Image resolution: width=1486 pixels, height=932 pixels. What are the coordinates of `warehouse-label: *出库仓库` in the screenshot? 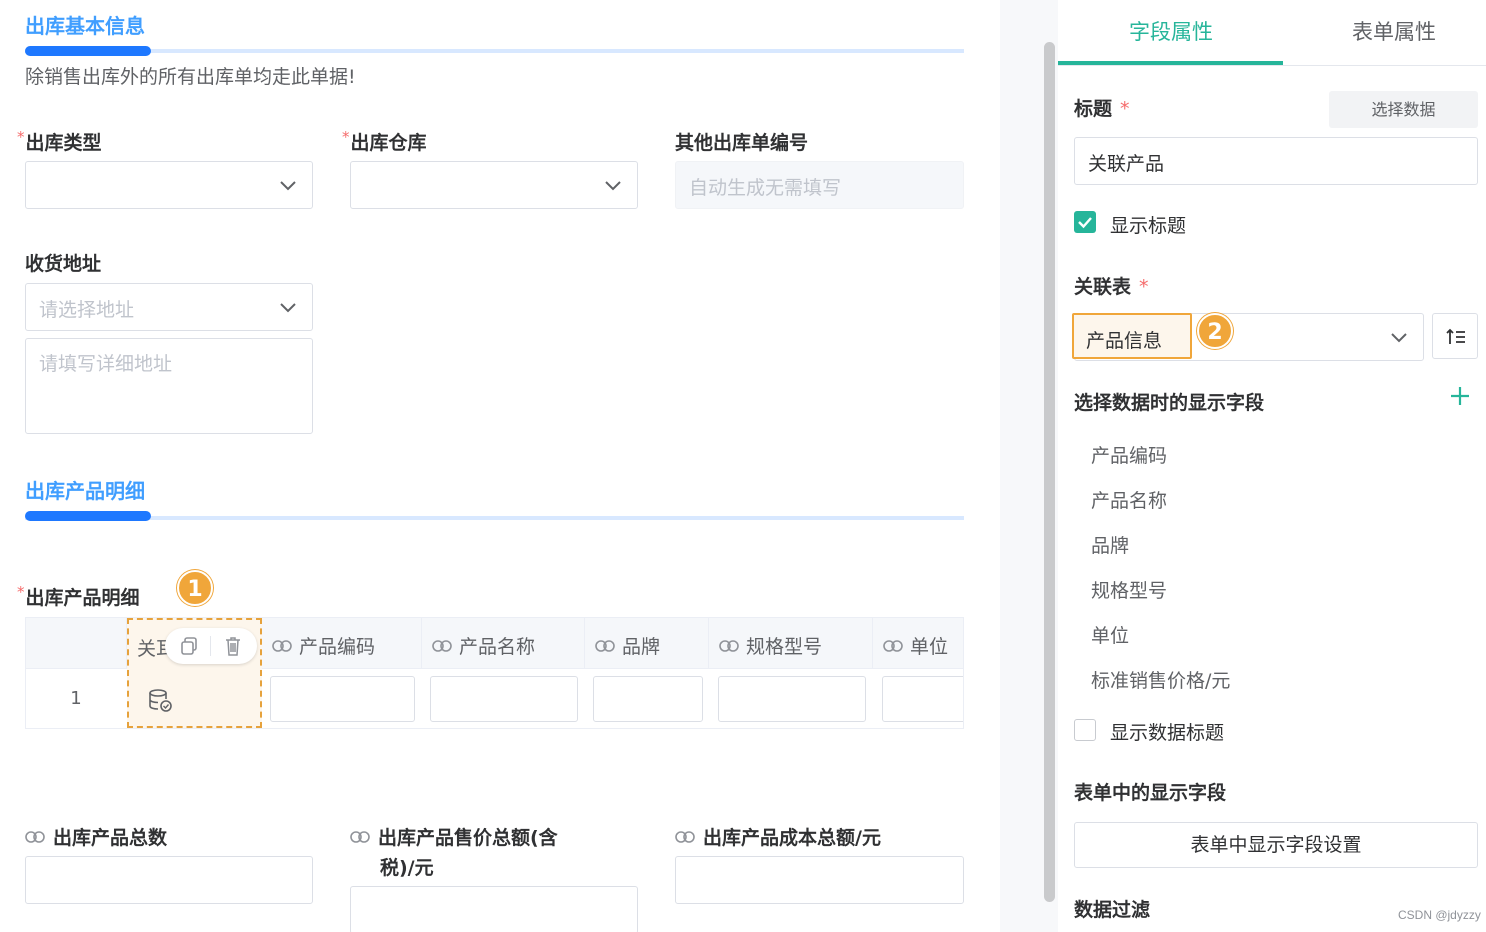 It's located at (384, 141).